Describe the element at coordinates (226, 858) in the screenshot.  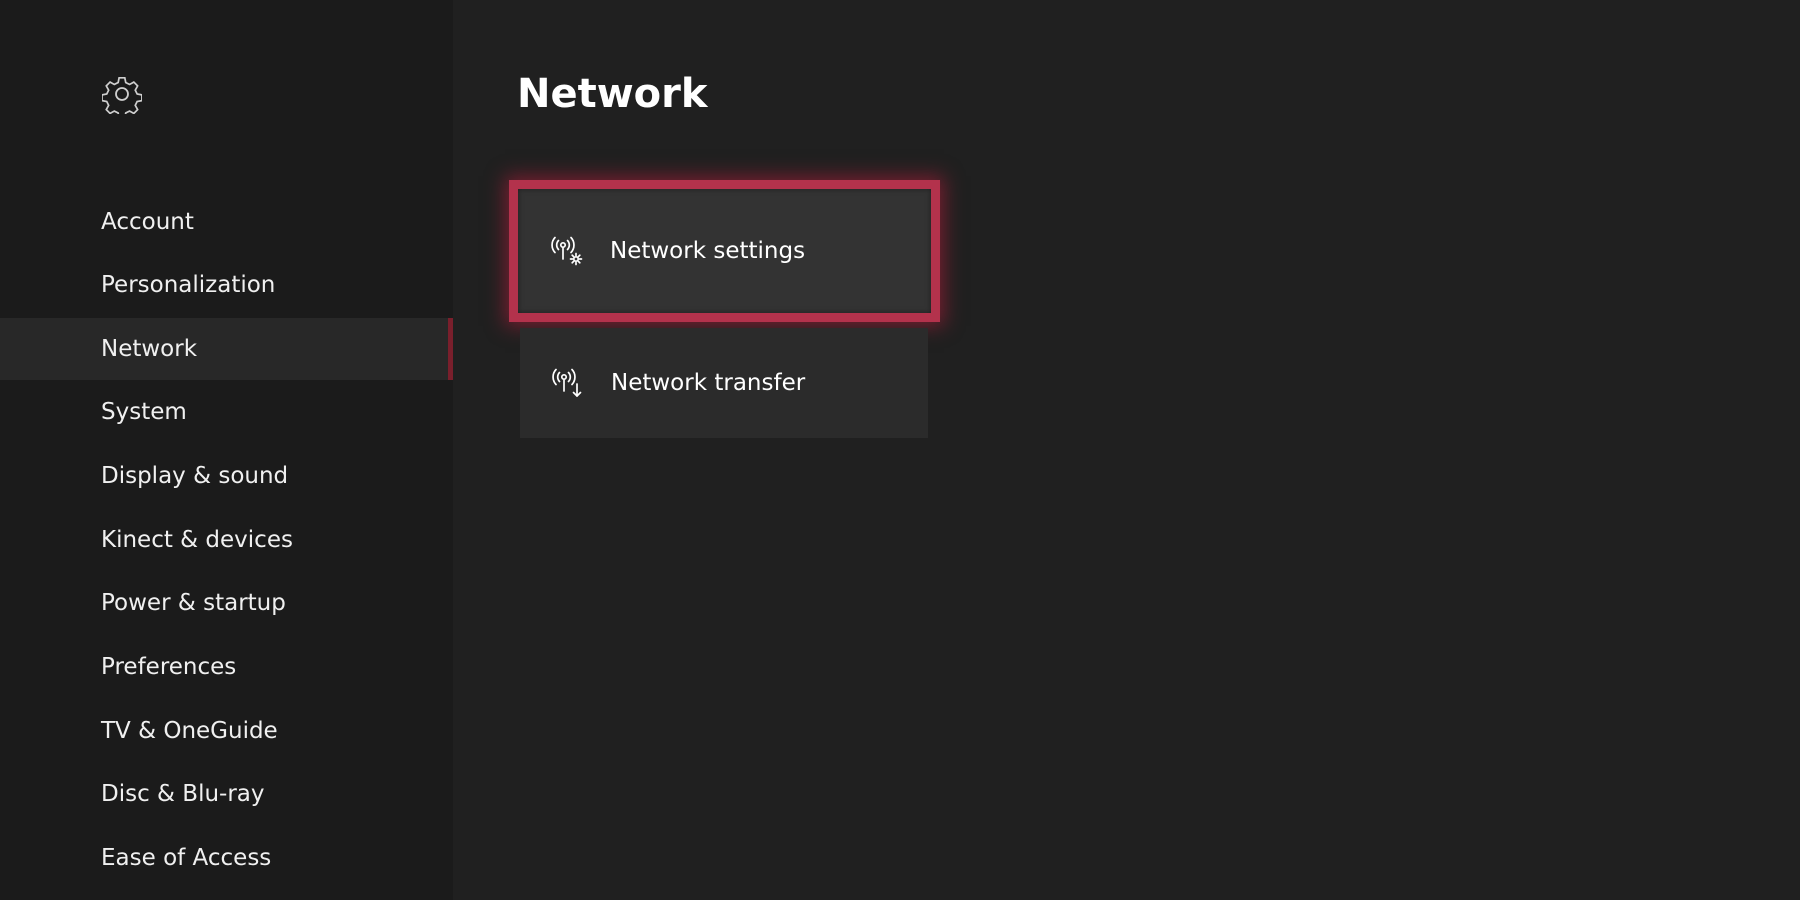
I see `sidebar-item-ease-of-access: Ease of Access` at that location.